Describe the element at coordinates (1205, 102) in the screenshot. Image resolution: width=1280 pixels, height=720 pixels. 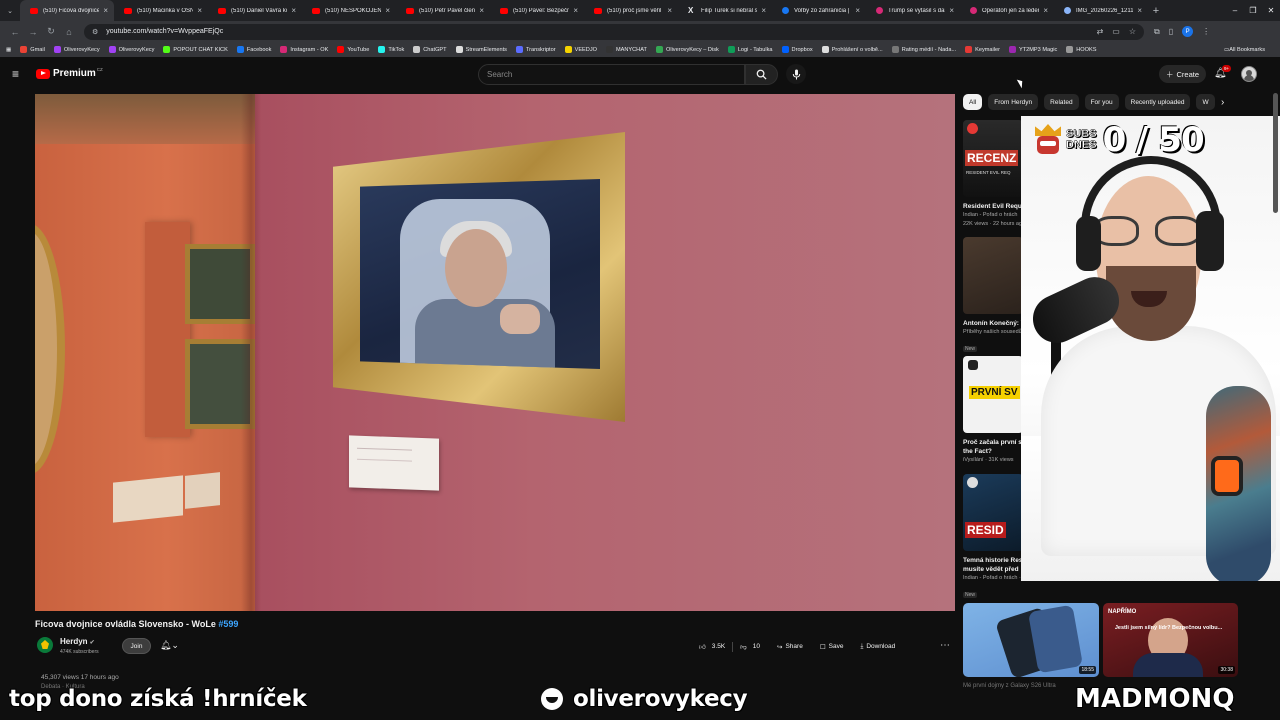
I see `filter-chip: W` at that location.